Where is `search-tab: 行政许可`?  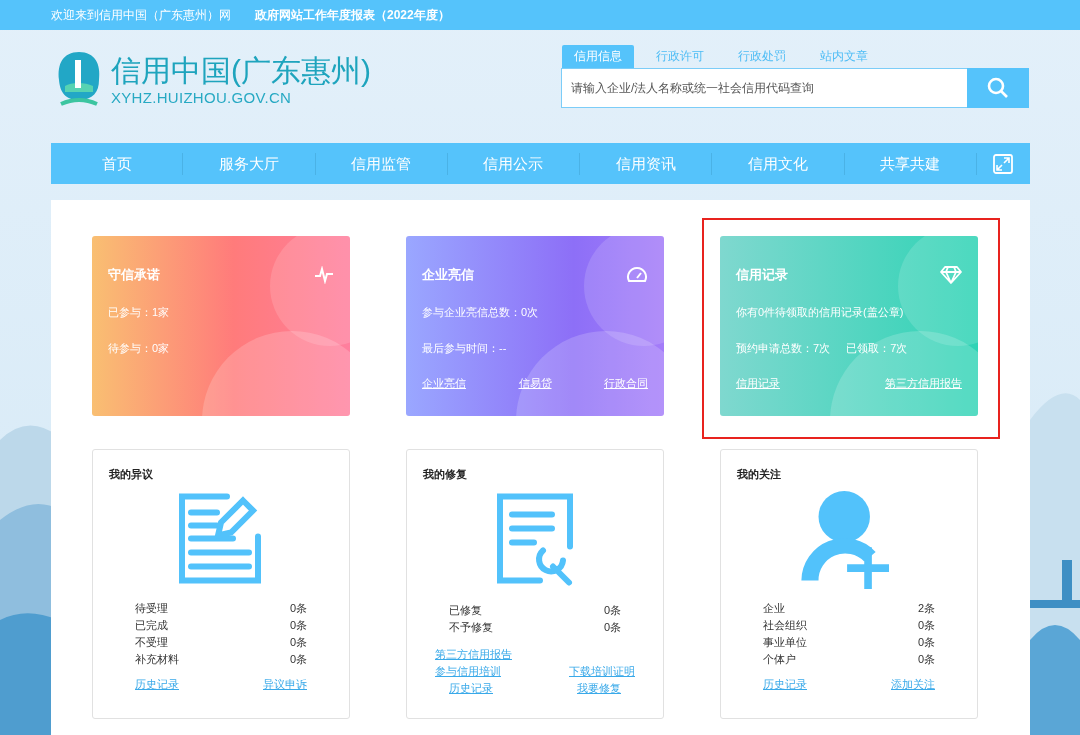
search-tab: 行政许可 is located at coordinates (680, 56).